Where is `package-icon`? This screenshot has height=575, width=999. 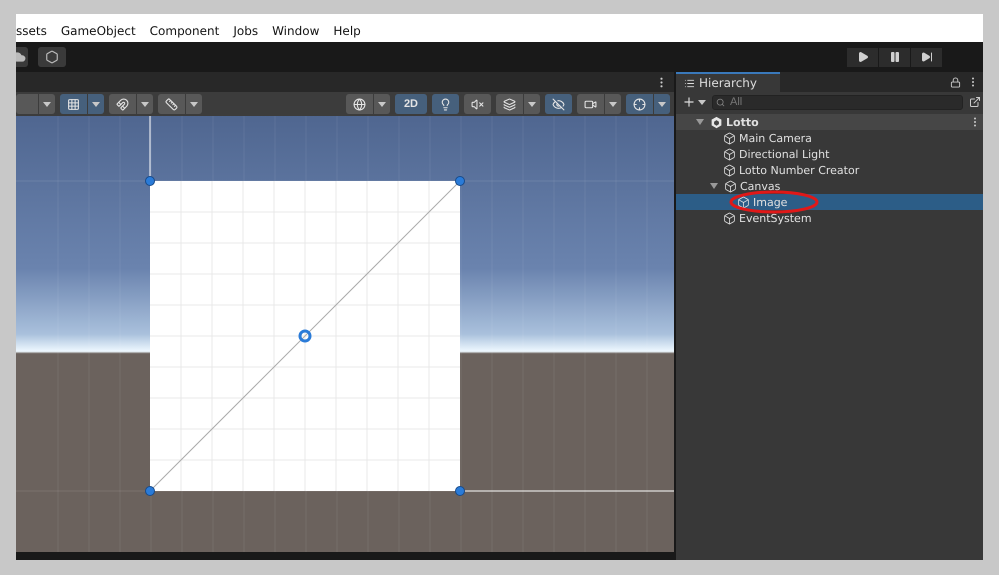
package-icon is located at coordinates (52, 57).